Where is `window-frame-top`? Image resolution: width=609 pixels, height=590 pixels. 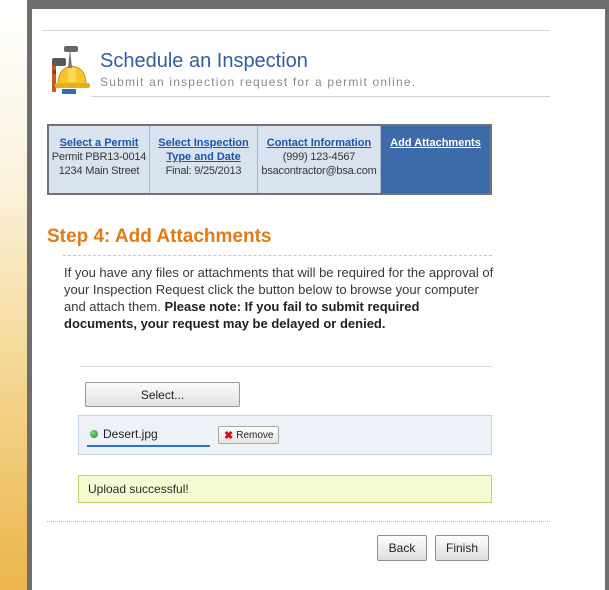 window-frame-top is located at coordinates (304, 4).